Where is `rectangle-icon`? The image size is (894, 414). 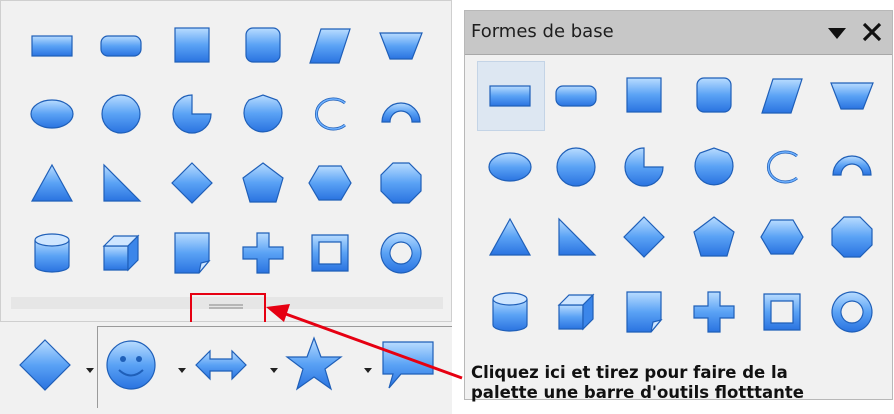 rectangle-icon is located at coordinates (510, 96).